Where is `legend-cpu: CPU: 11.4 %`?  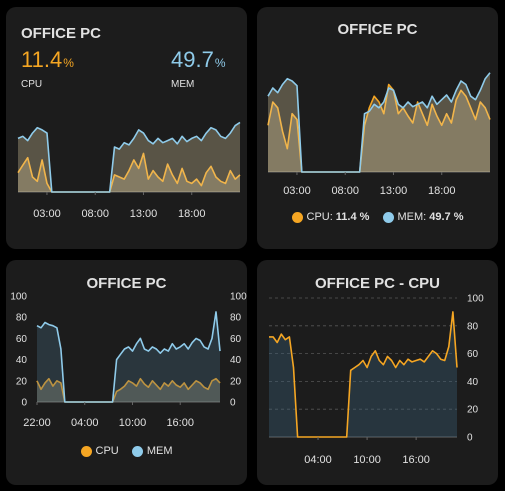
legend-cpu: CPU: 11.4 % is located at coordinates (330, 217).